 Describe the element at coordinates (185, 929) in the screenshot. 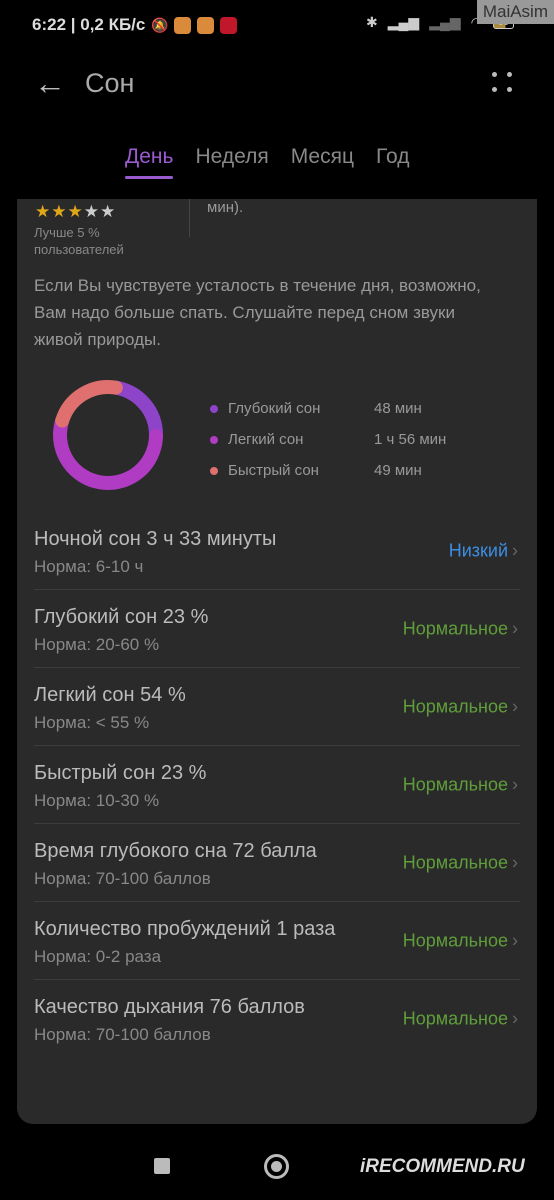

I see `metric-title: Количество пробуждений 1 раза` at that location.